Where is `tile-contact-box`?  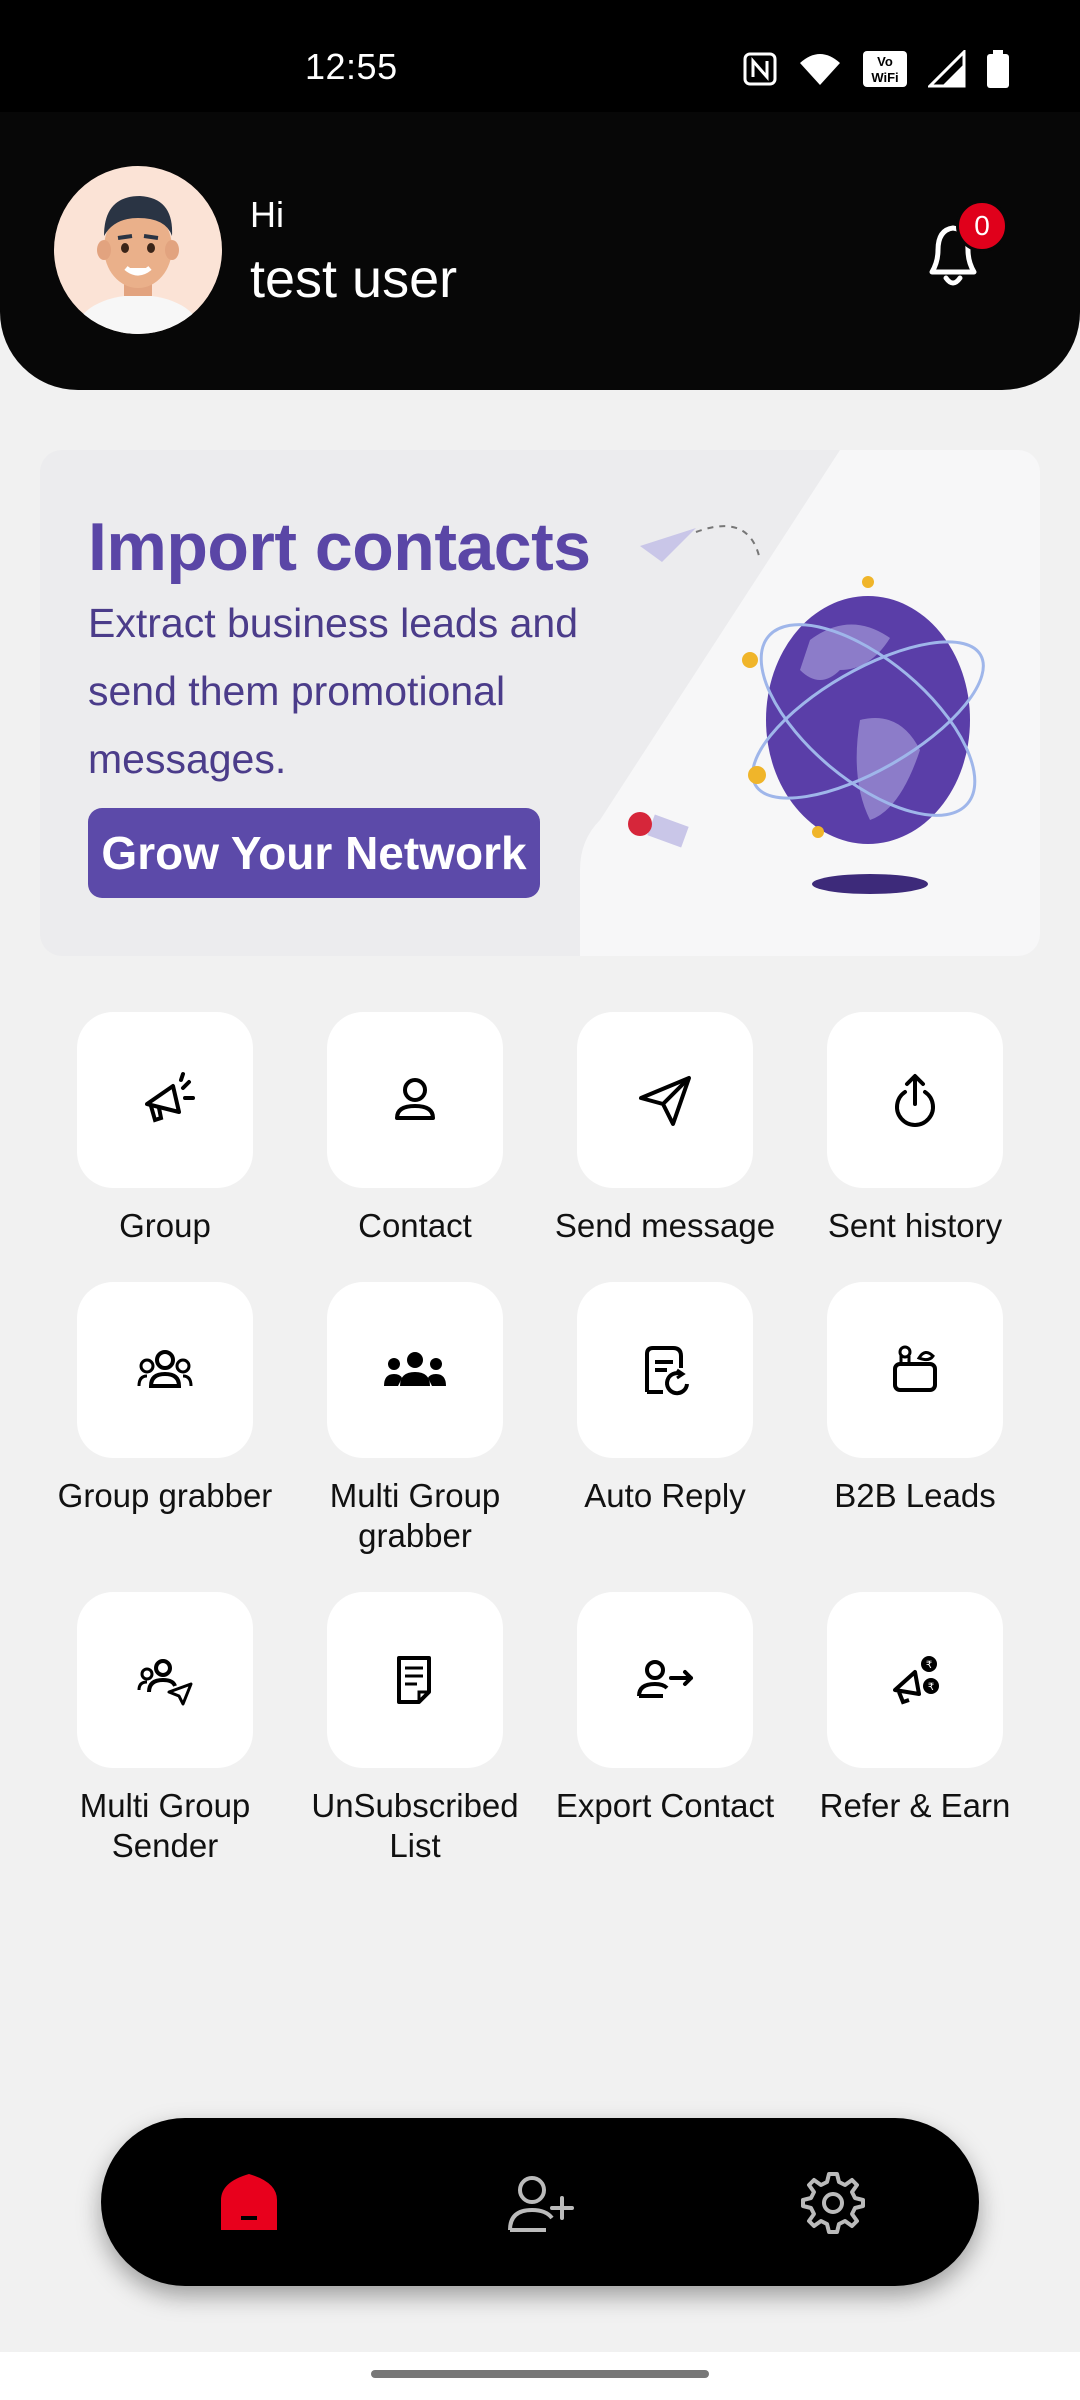 tile-contact-box is located at coordinates (415, 1100).